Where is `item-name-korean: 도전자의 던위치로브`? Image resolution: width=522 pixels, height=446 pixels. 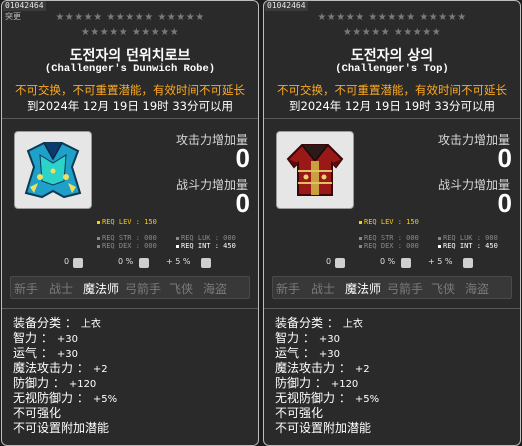 item-name-korean: 도전자의 던위치로브 is located at coordinates (130, 56).